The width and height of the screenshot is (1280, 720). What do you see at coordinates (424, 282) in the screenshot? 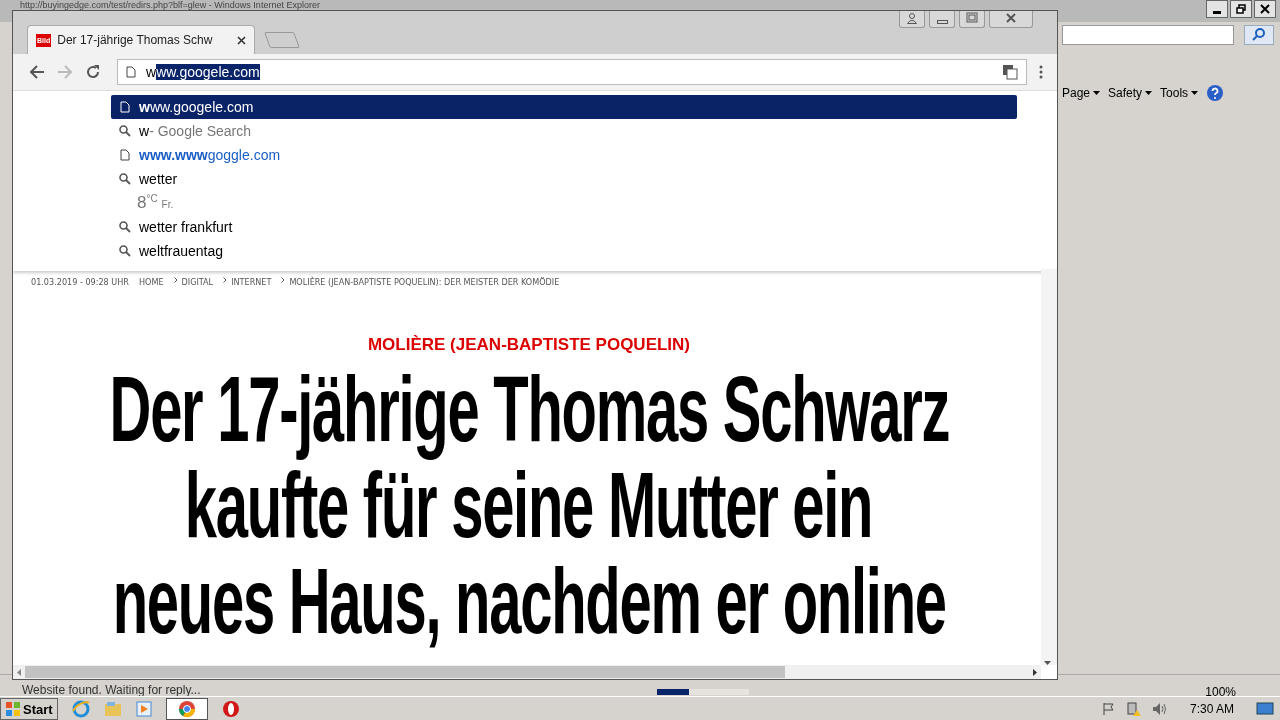
I see `breadcrumb-link: MOLIÈRE (JEAN-BAPTISTE POQUELIN): DER MEISTER DER KOMÖDIE` at bounding box center [424, 282].